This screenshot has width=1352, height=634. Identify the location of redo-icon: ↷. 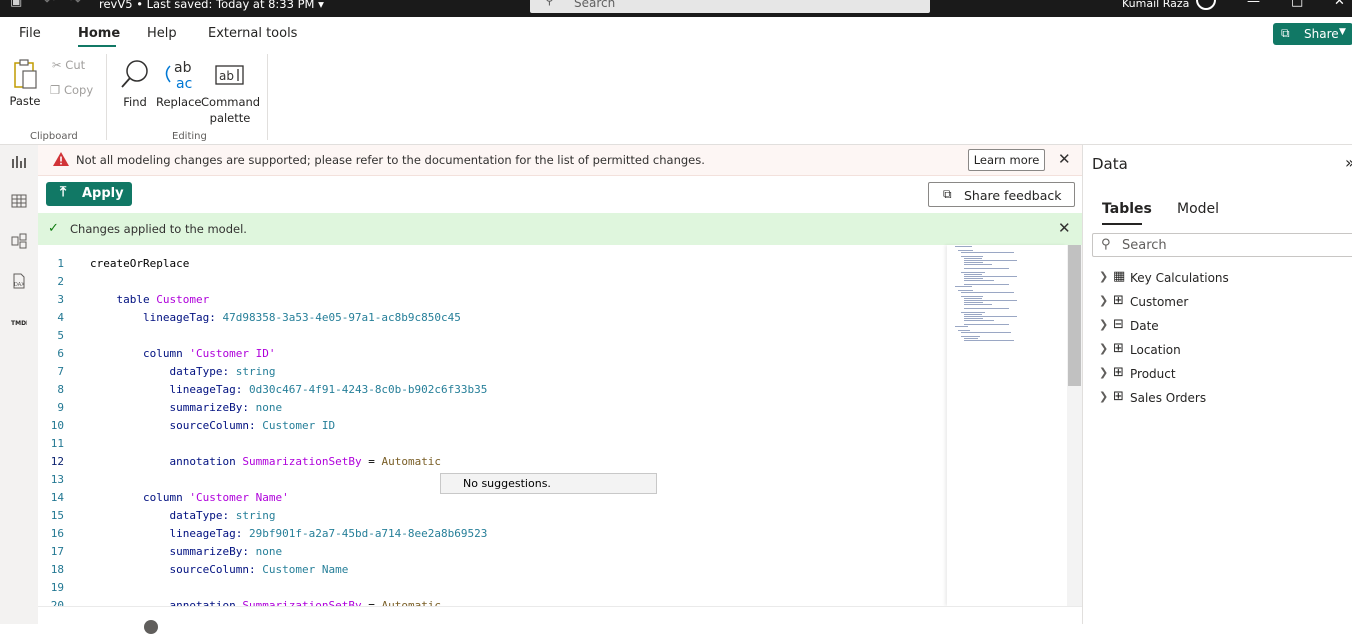
(75, 4).